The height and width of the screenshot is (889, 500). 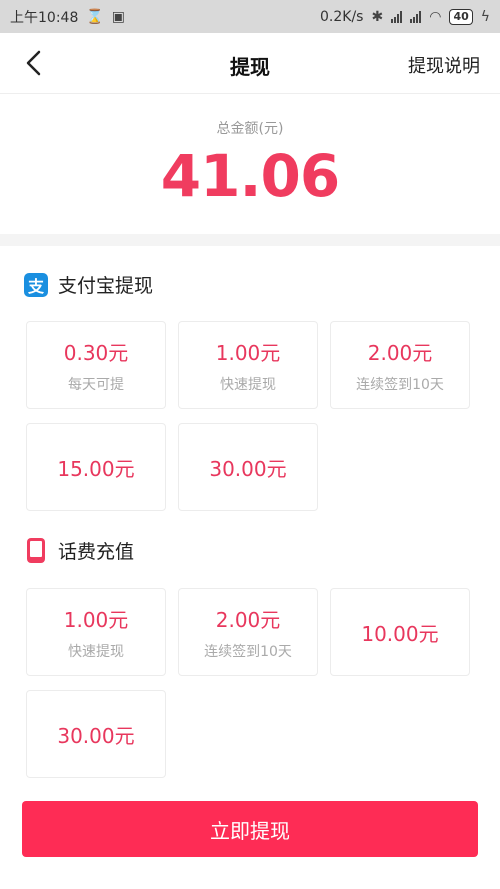 What do you see at coordinates (461, 16) in the screenshot?
I see `battery-icon: 40` at bounding box center [461, 16].